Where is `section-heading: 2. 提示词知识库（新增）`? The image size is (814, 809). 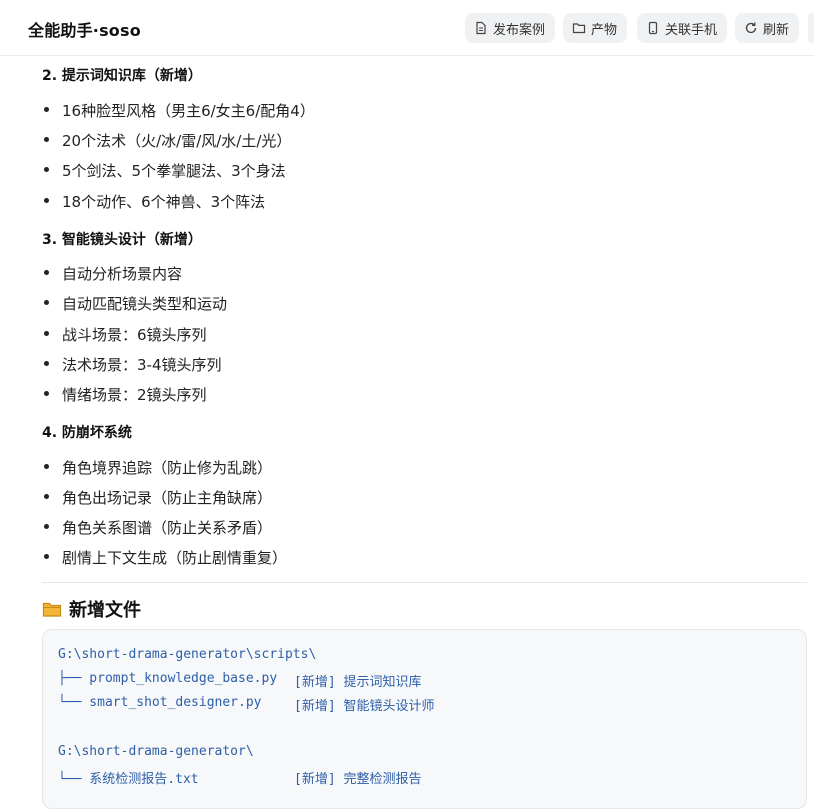
section-heading: 2. 提示词知识库（新增） is located at coordinates (122, 76).